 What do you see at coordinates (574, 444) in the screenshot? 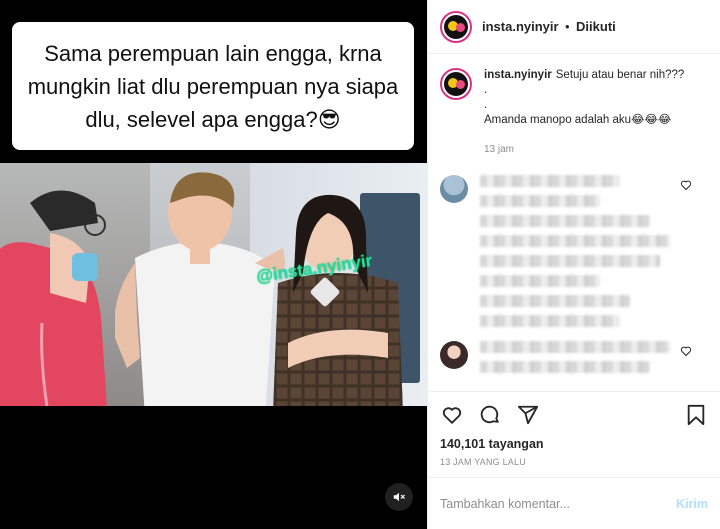
I see `view-count: 140,101 tayangan` at bounding box center [574, 444].